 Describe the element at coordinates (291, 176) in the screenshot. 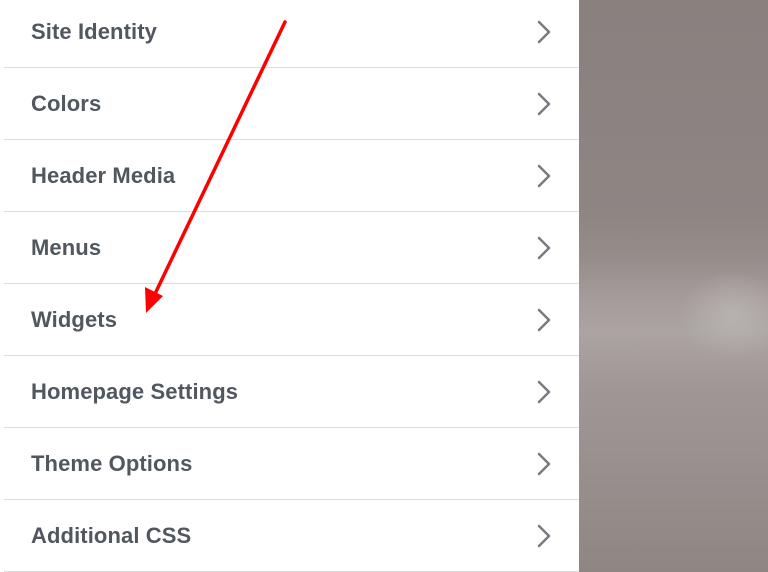

I see `section-header-media: Header Media` at that location.